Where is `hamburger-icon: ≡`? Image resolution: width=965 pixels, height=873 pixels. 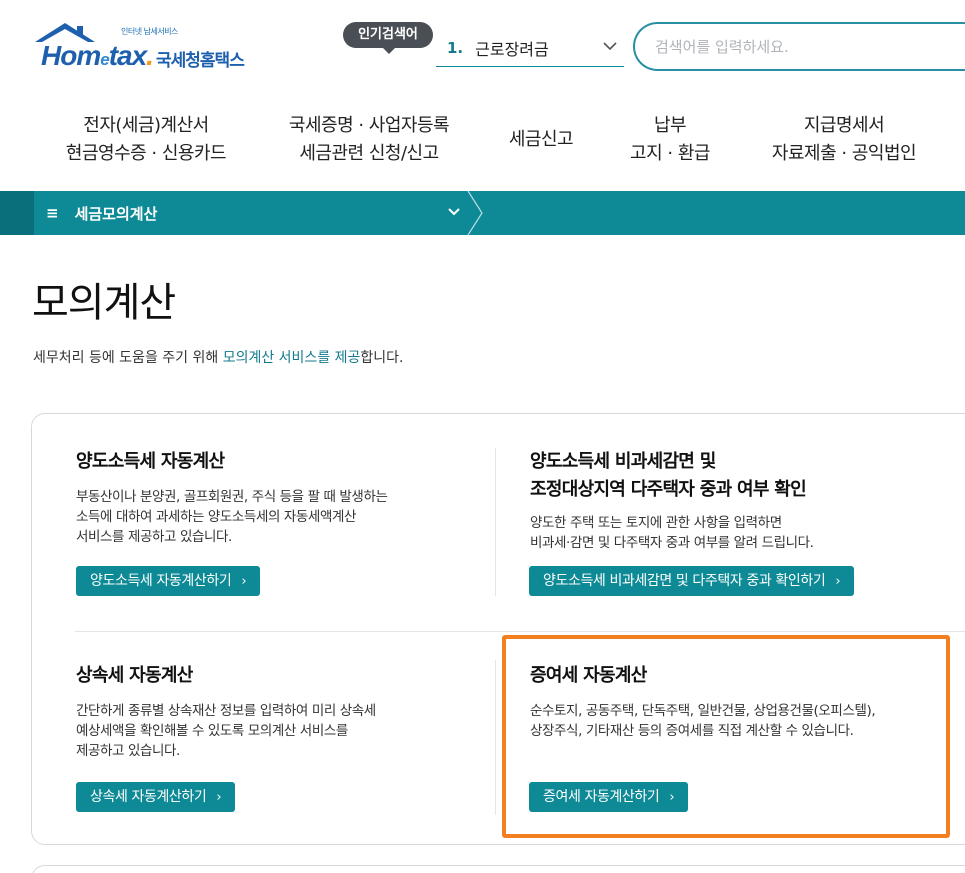
hamburger-icon: ≡ is located at coordinates (52, 213).